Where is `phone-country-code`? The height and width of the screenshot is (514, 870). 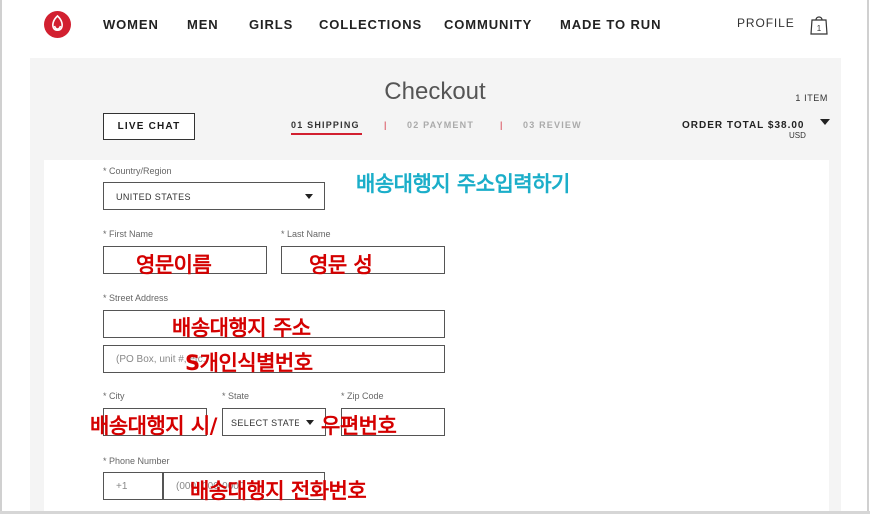 phone-country-code is located at coordinates (133, 486).